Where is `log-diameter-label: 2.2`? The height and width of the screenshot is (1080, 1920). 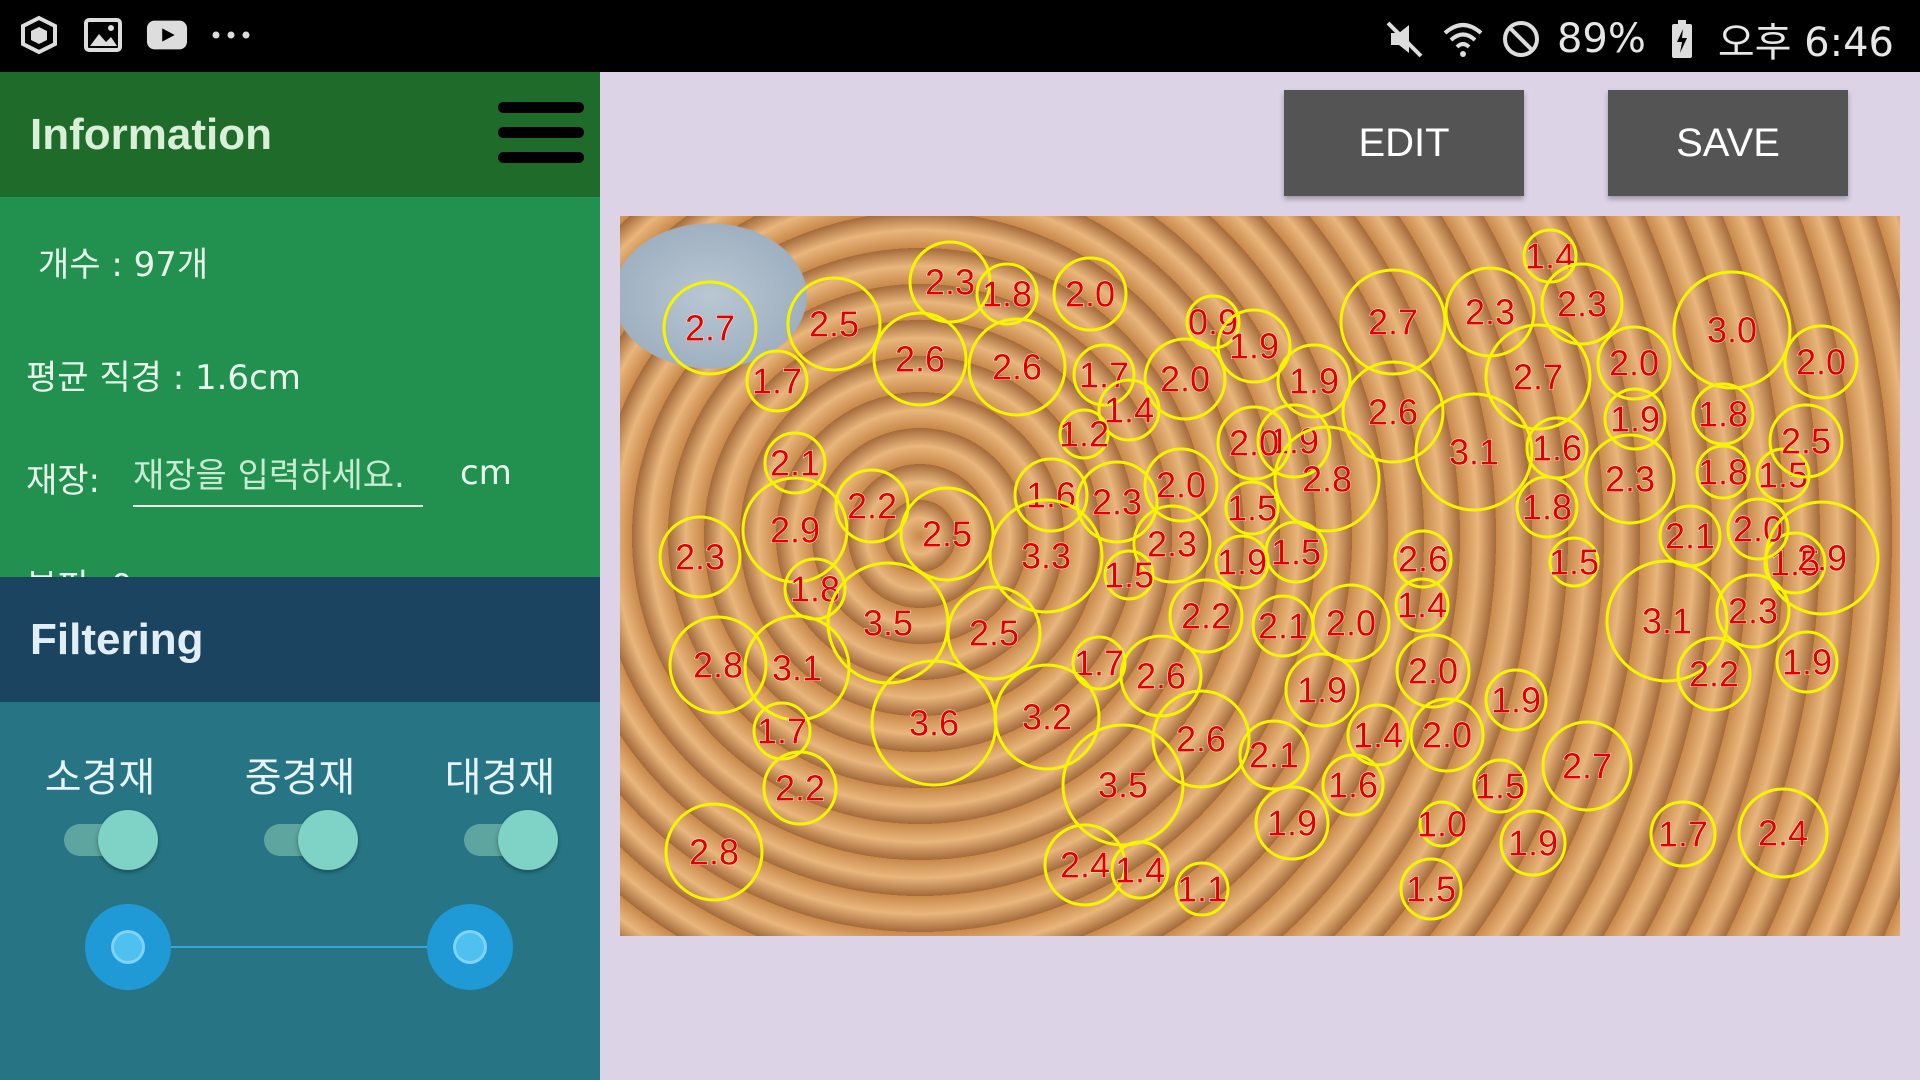
log-diameter-label: 2.2 is located at coordinates (872, 506).